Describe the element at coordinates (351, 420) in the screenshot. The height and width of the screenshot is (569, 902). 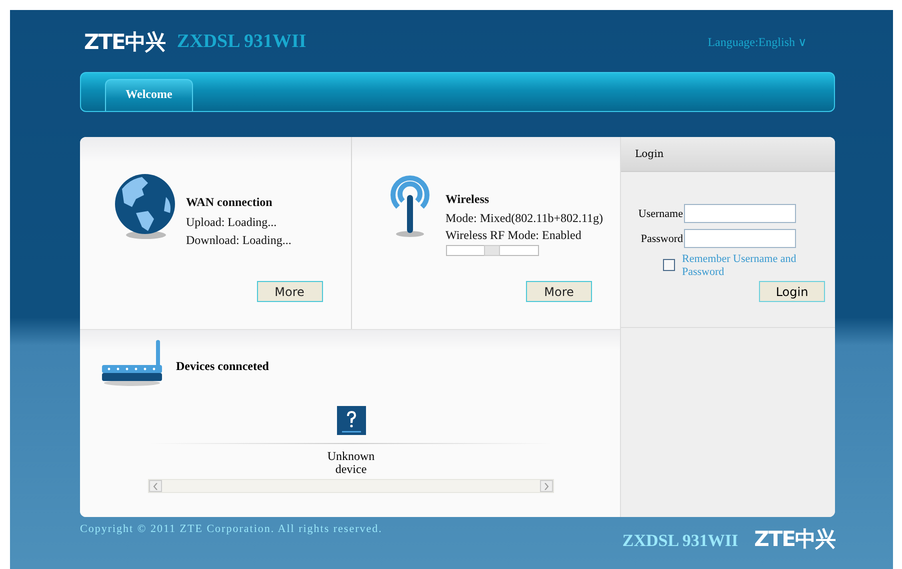
I see `unknown-device-icon` at that location.